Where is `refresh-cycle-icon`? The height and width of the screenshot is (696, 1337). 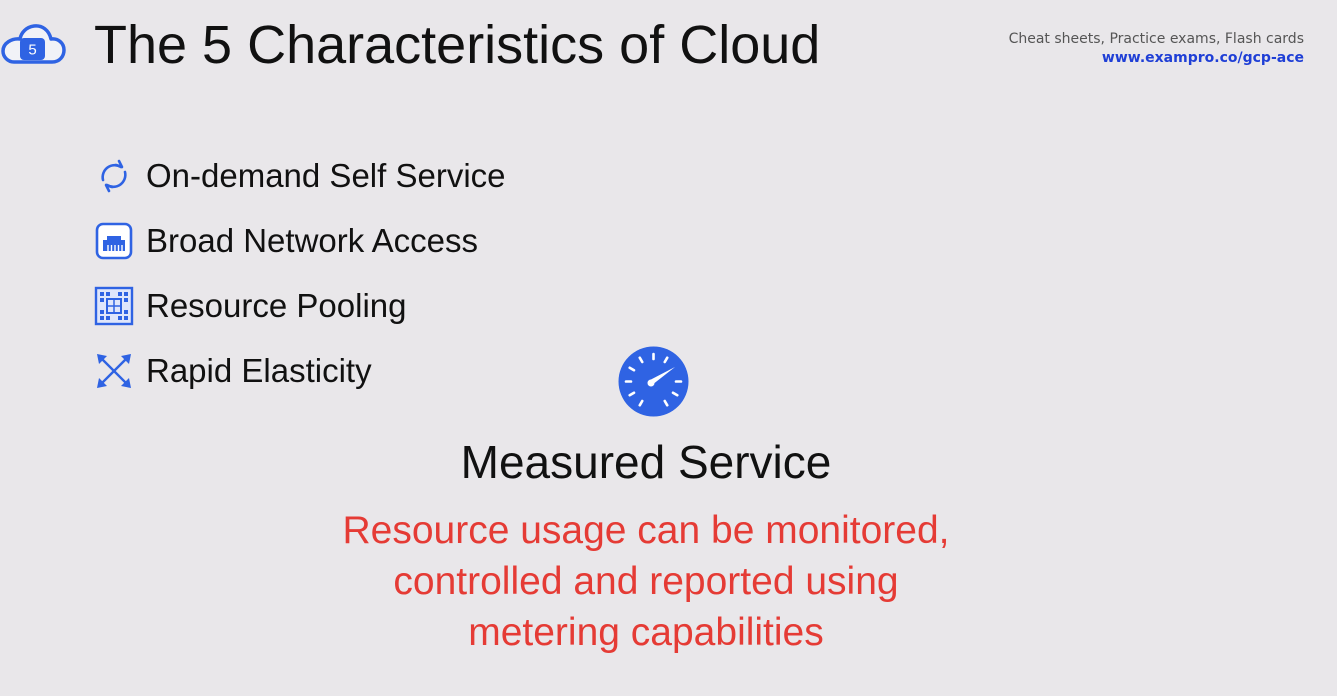
refresh-cycle-icon is located at coordinates (114, 176).